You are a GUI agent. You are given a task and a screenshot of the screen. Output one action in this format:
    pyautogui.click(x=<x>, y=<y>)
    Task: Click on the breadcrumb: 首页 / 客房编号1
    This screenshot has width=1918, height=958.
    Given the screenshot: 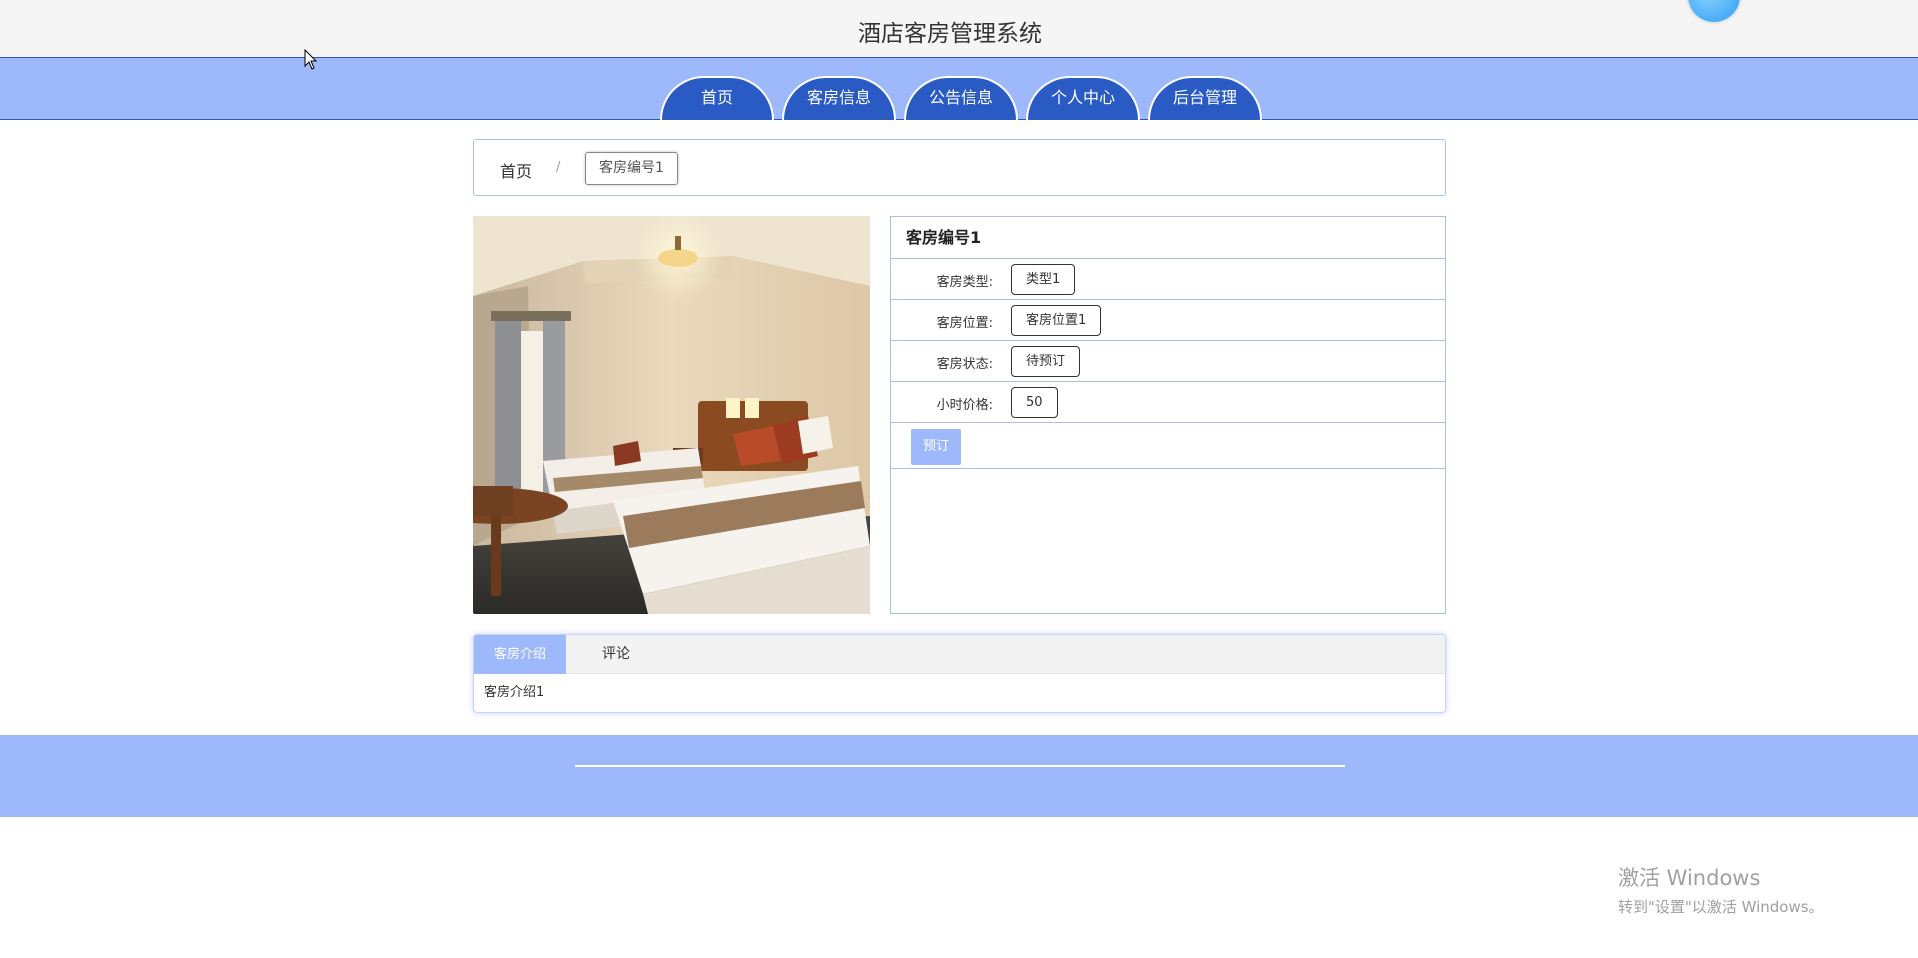 What is the action you would take?
    pyautogui.click(x=959, y=167)
    